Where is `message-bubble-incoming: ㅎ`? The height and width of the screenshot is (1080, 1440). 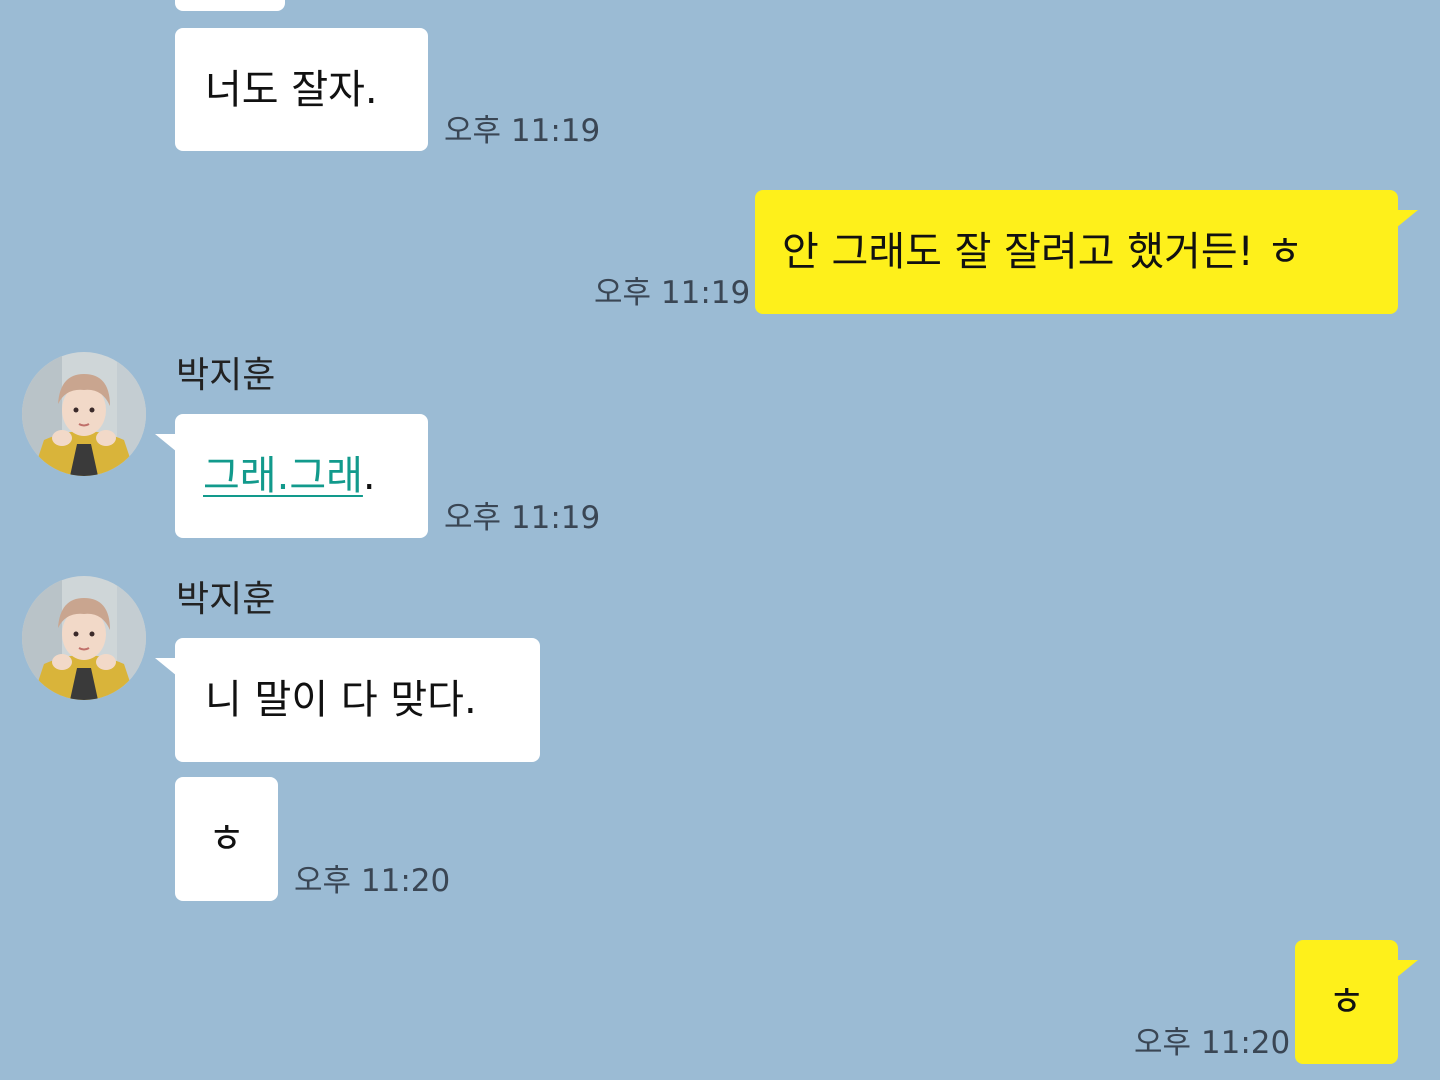
message-bubble-incoming: ㅎ is located at coordinates (226, 839).